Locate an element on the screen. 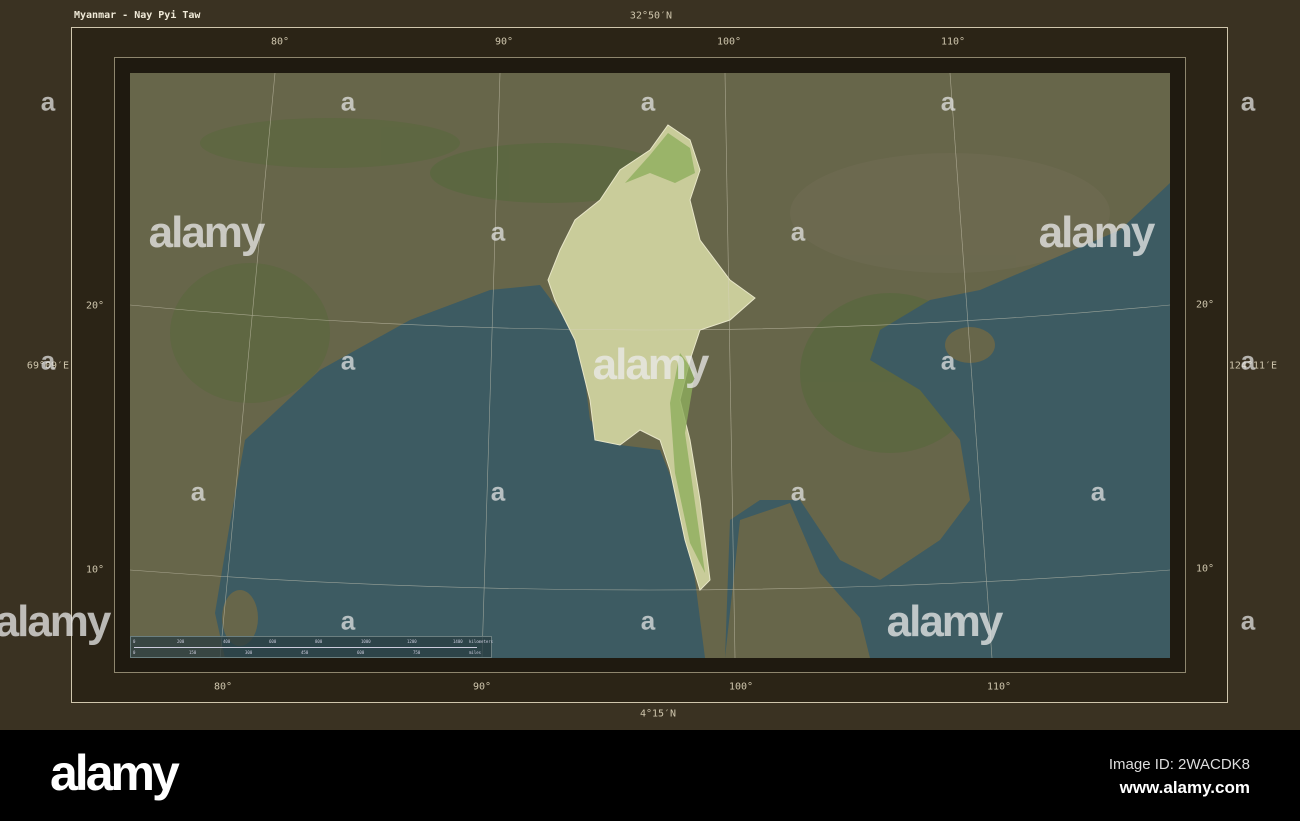 The height and width of the screenshot is (821, 1300). scale-line is located at coordinates (305, 647).